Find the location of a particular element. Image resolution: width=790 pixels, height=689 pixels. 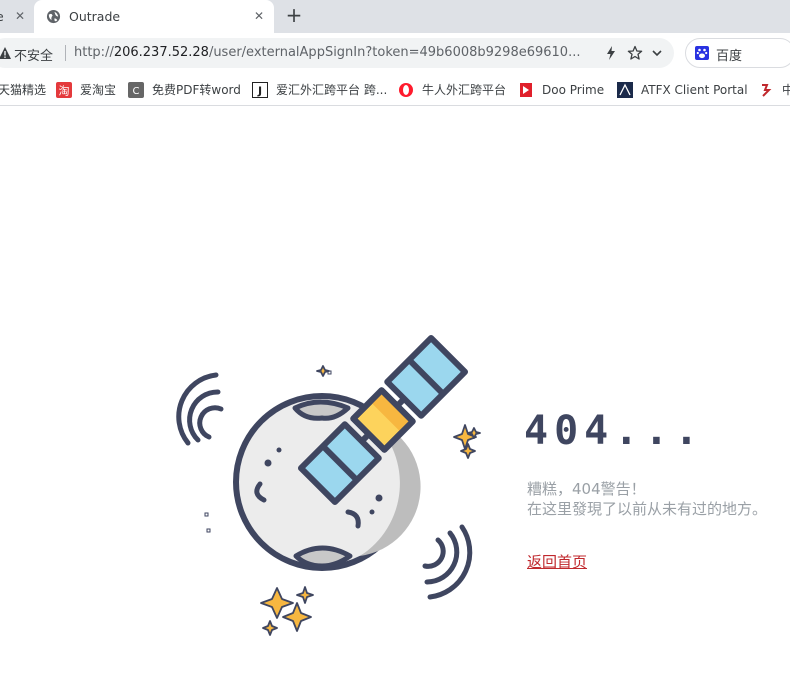

j-icon: J is located at coordinates (260, 90).